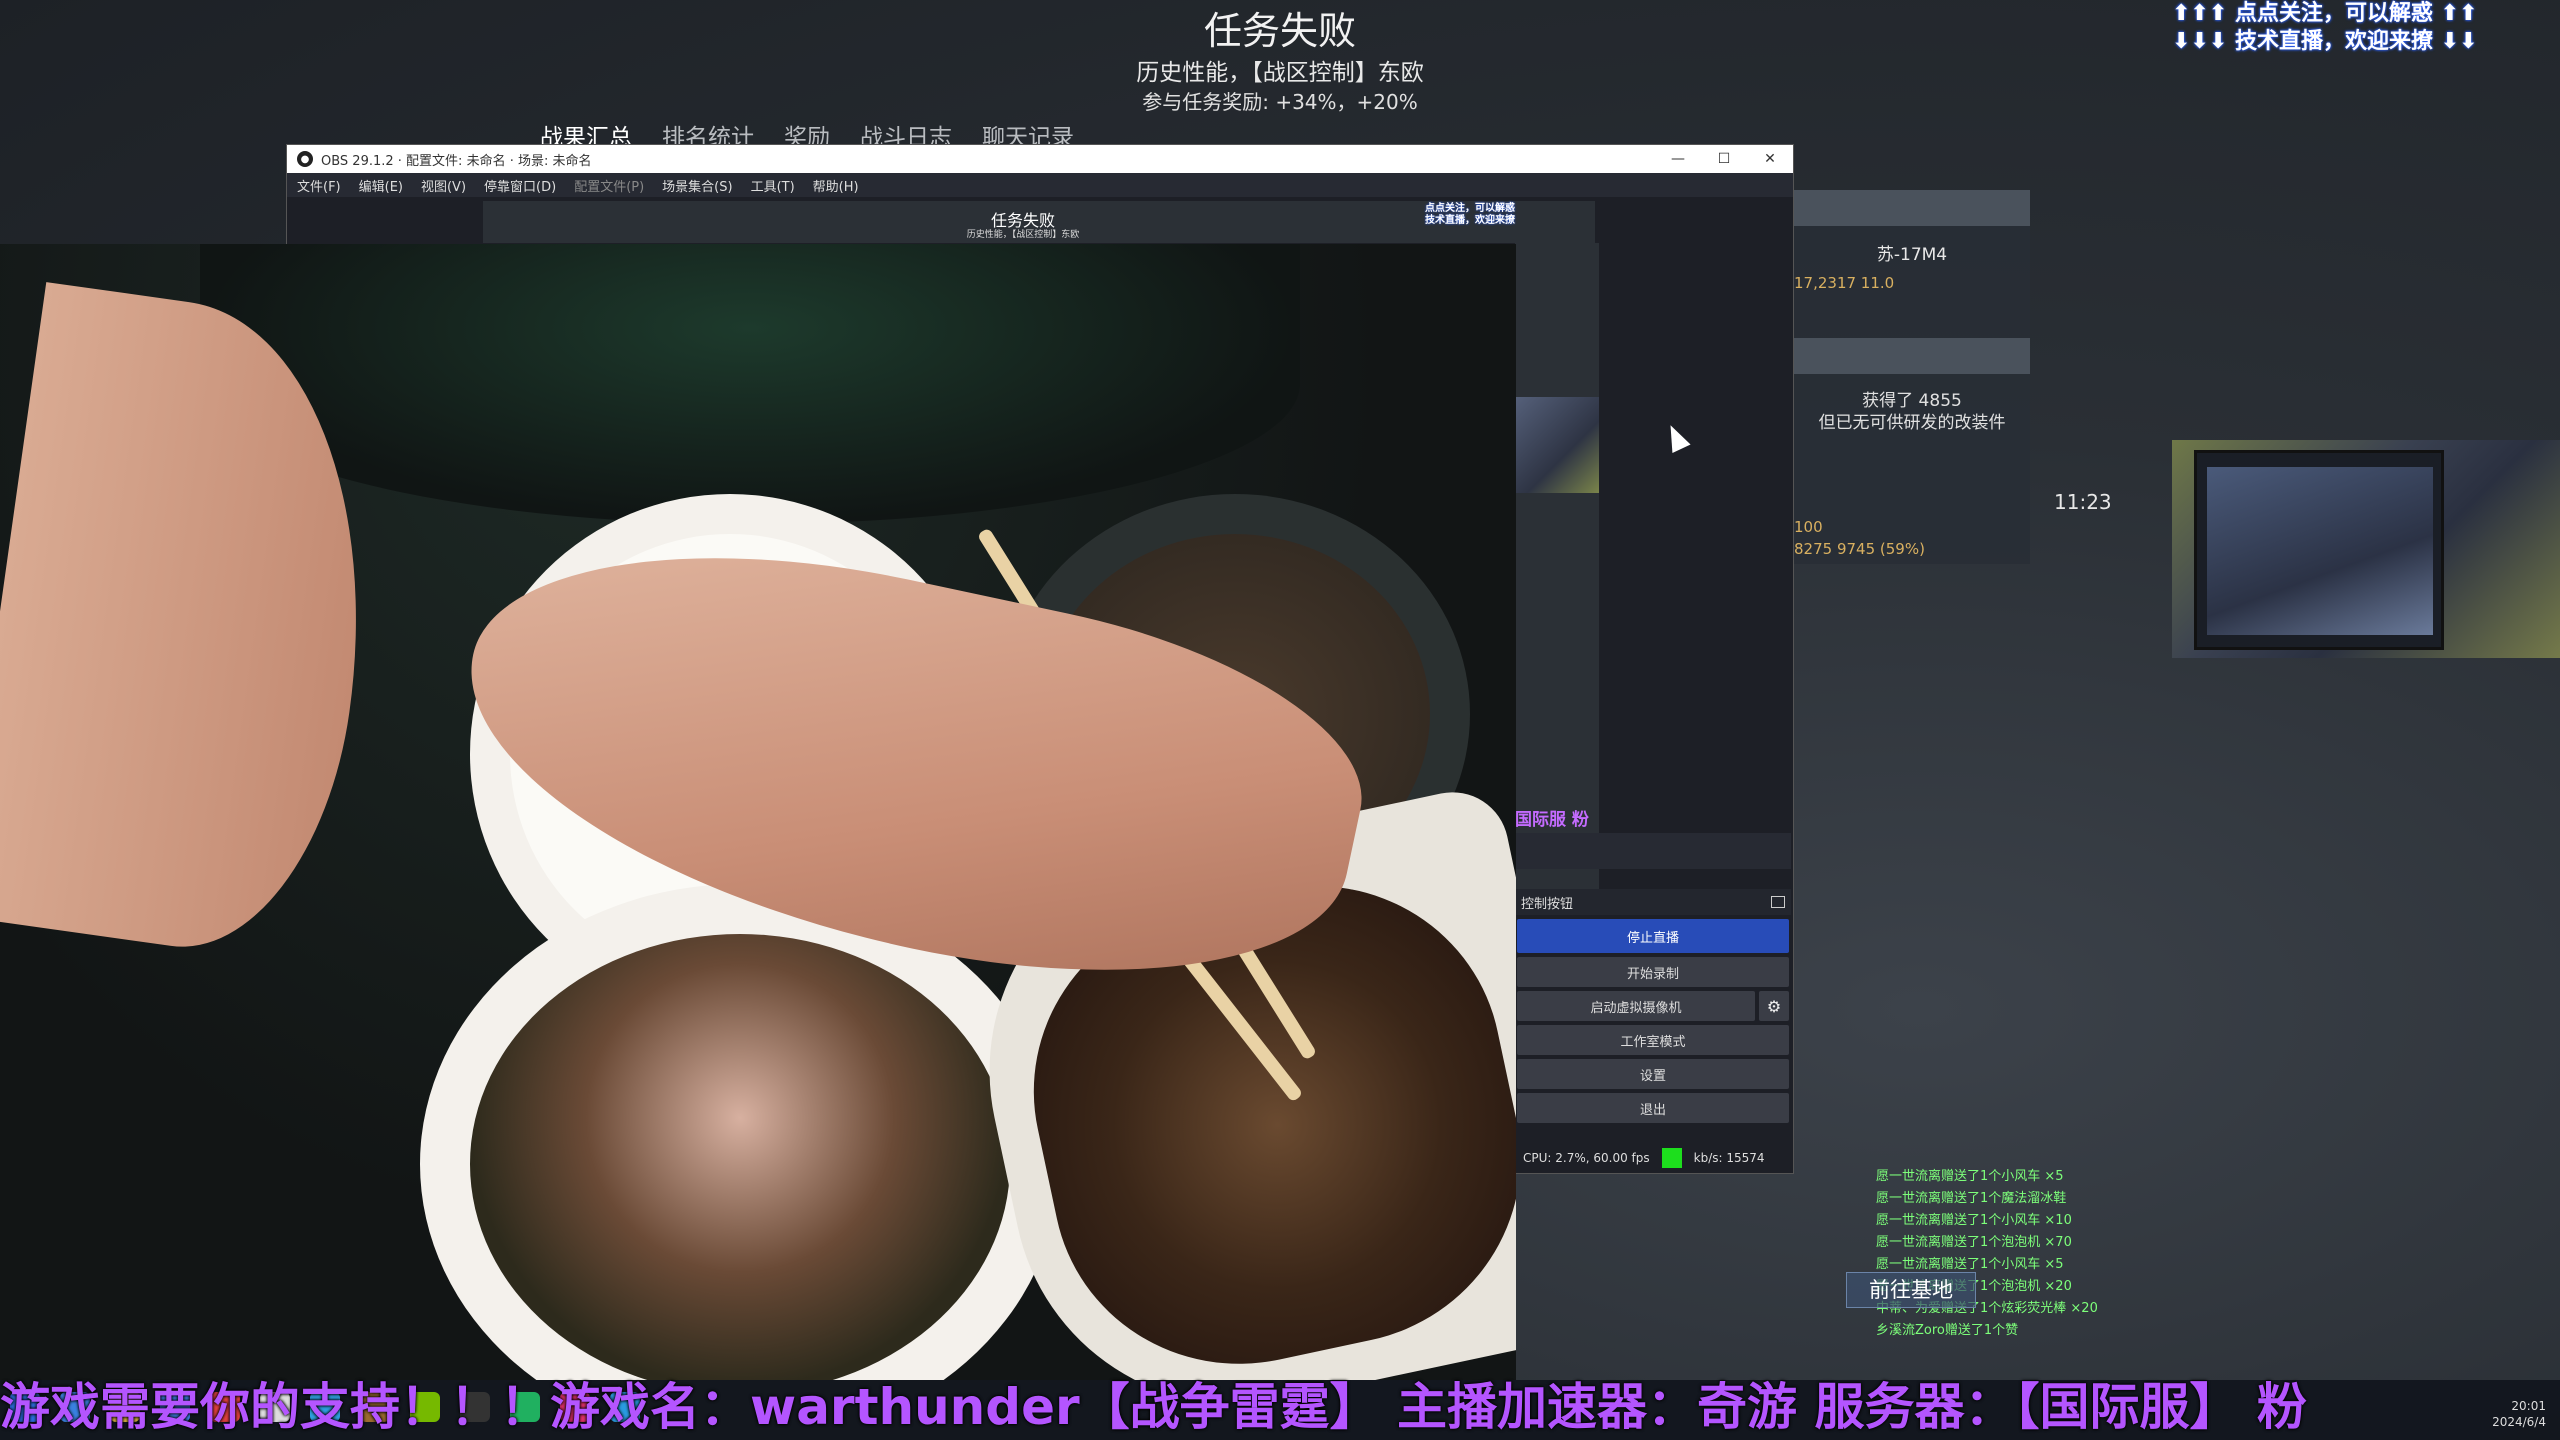 This screenshot has height=1440, width=2560. What do you see at coordinates (1040, 159) in the screenshot?
I see `obs-titlebar: ● OBS 29.1.2 · 配置文件: 未命名 · 场景: 未命名 — ☐ ✕` at bounding box center [1040, 159].